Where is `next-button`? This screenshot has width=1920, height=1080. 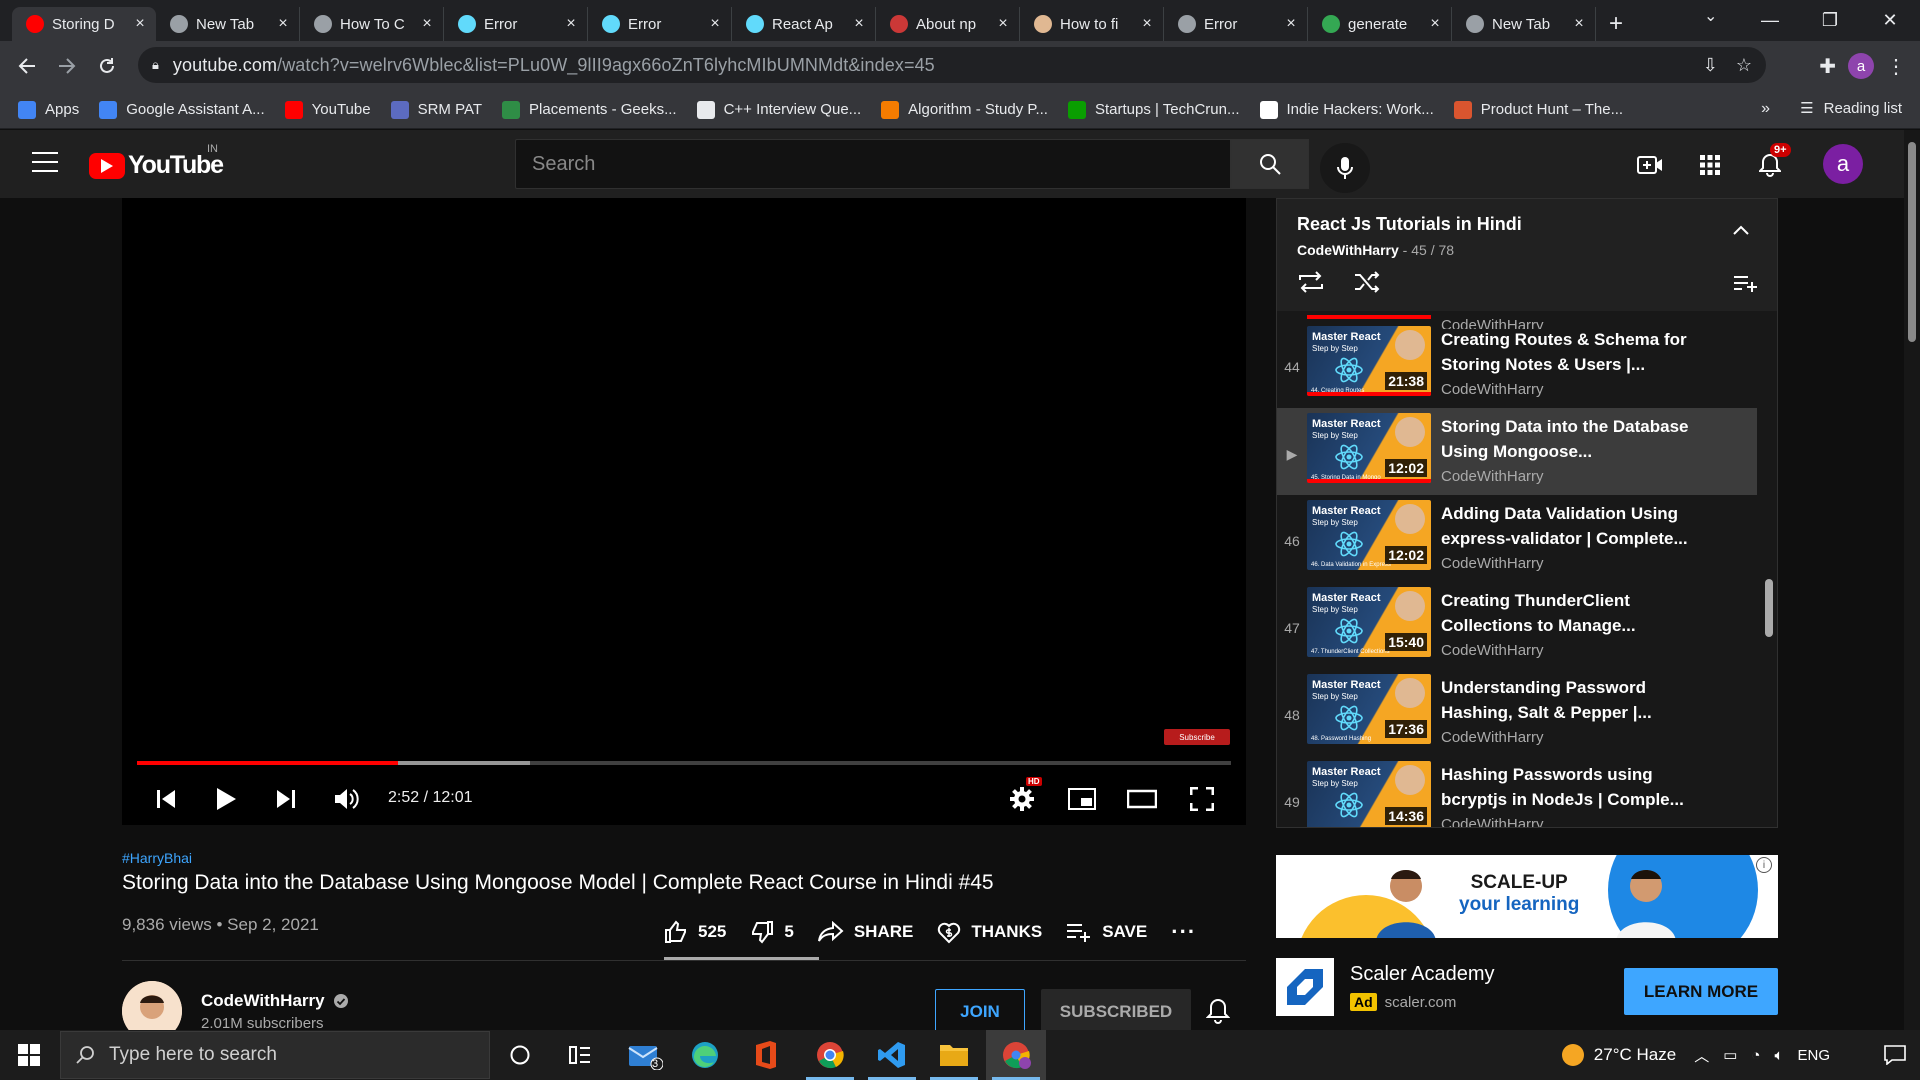 next-button is located at coordinates (286, 799).